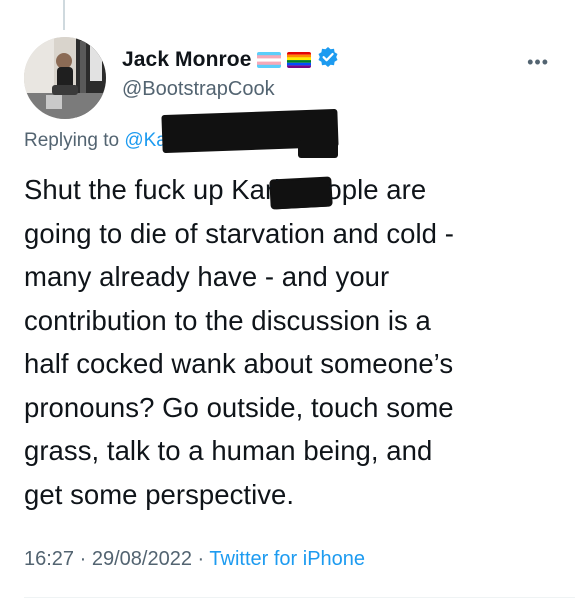 Image resolution: width=575 pixels, height=600 pixels. I want to click on rainbow-flag-icon, so click(299, 59).